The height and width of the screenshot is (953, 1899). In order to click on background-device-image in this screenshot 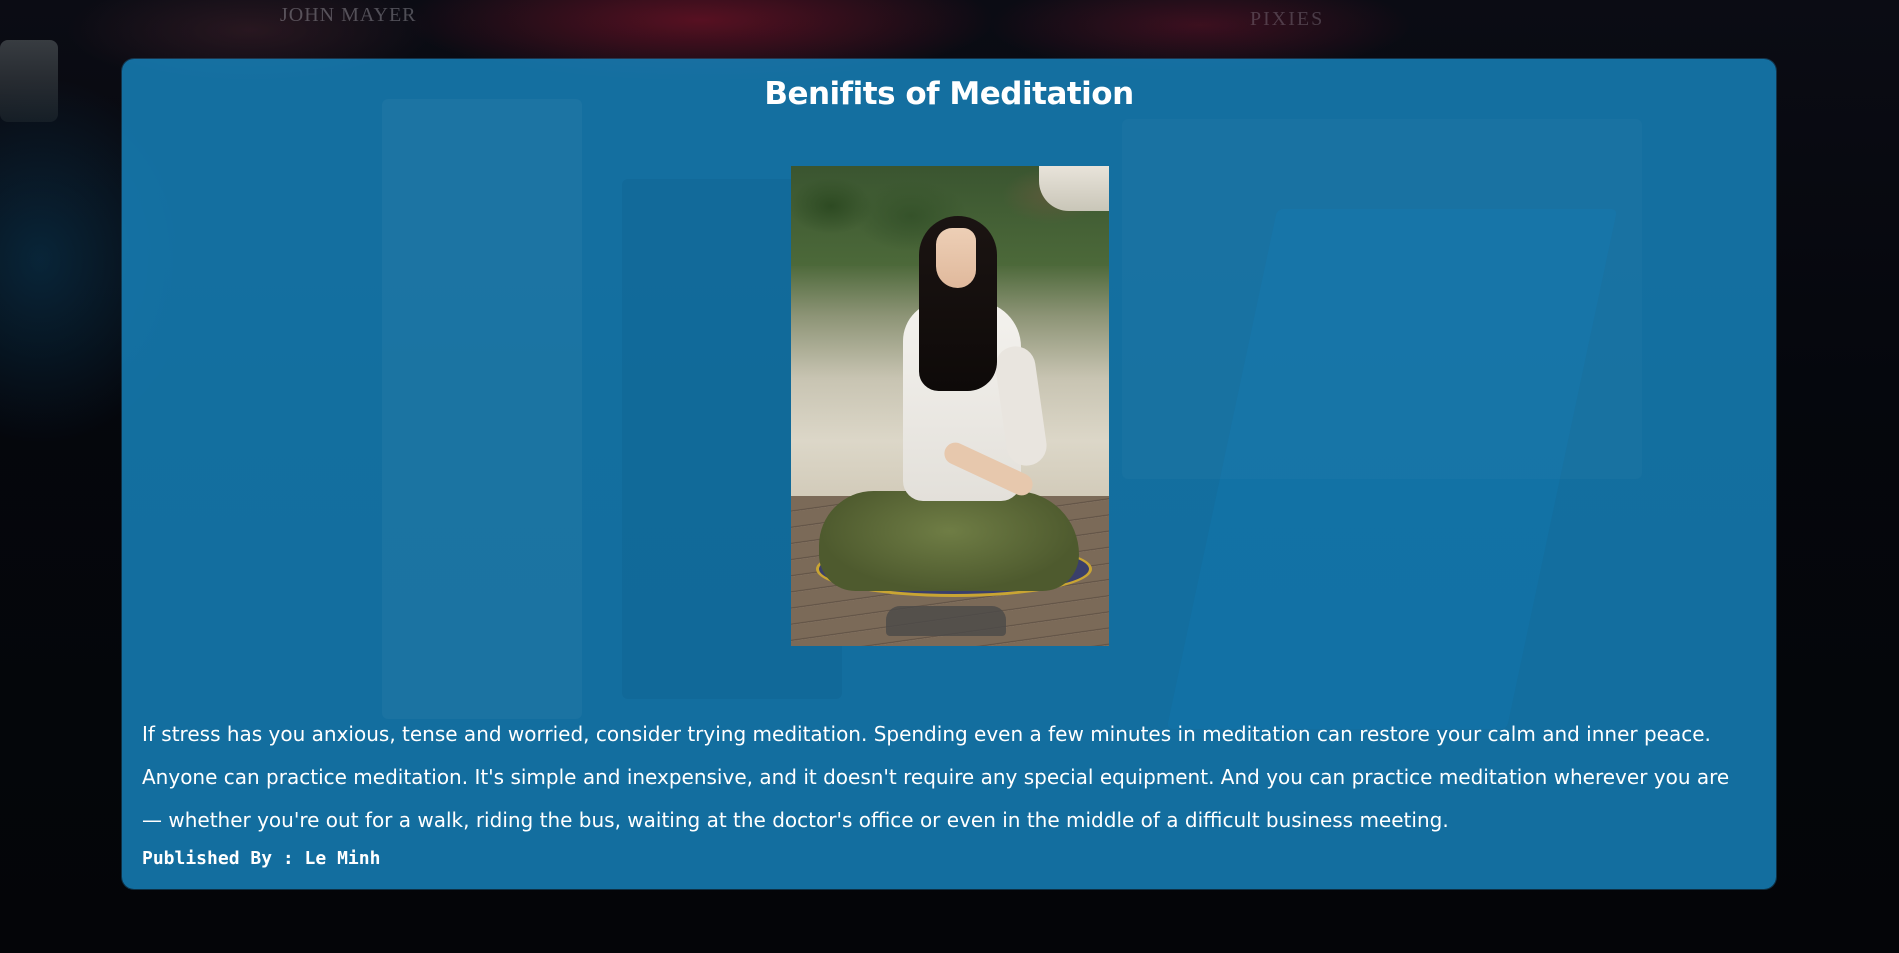, I will do `click(29, 81)`.